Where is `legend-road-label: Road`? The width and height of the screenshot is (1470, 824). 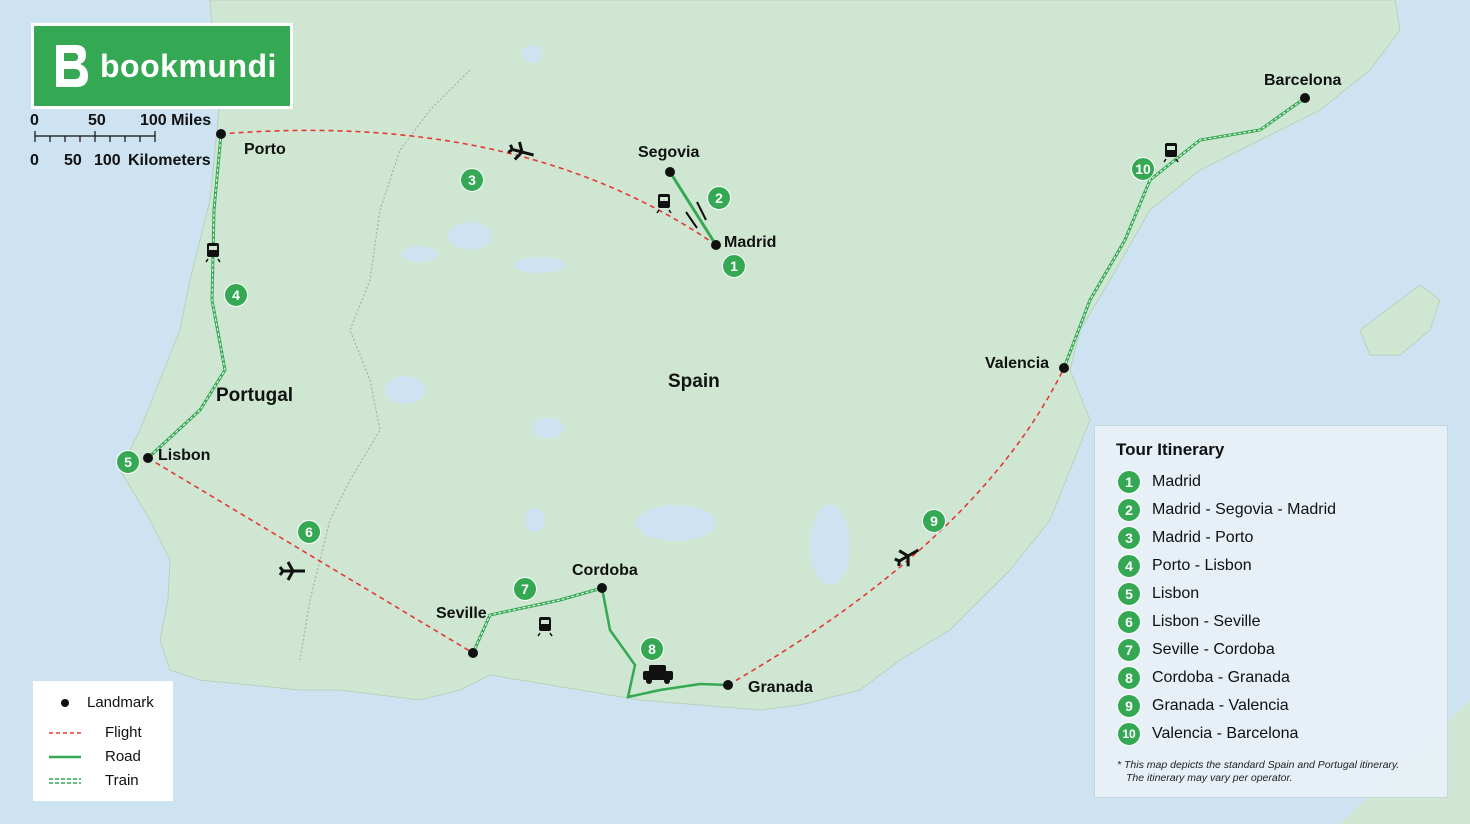
legend-road-label: Road is located at coordinates (123, 756).